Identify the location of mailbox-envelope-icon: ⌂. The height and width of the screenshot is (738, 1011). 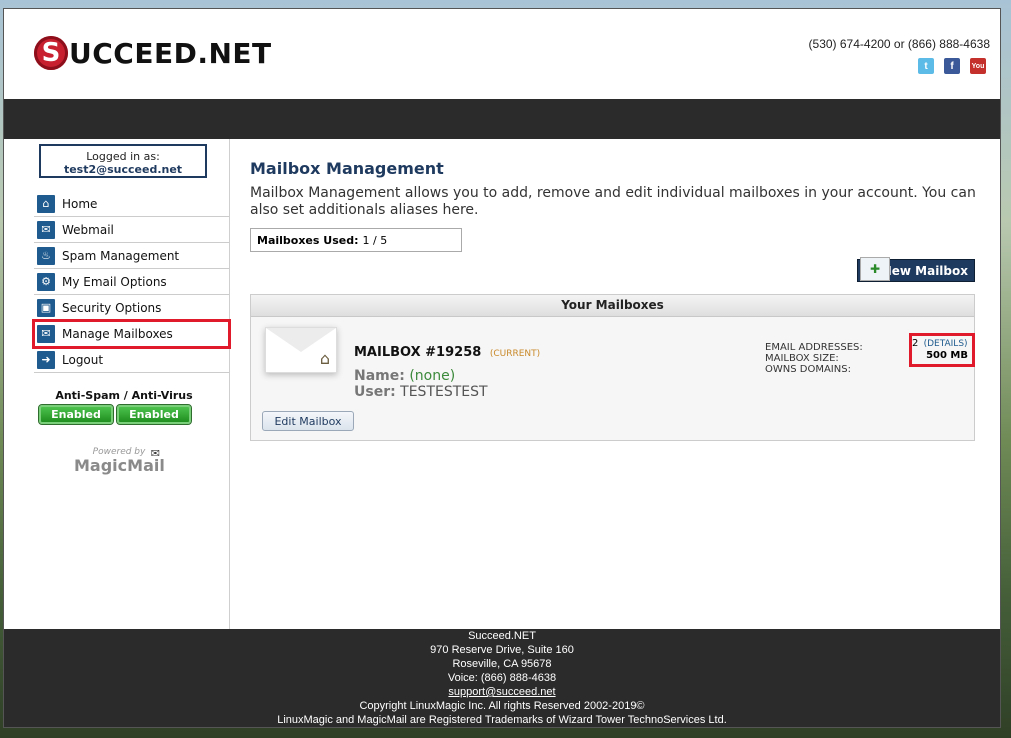
(301, 350).